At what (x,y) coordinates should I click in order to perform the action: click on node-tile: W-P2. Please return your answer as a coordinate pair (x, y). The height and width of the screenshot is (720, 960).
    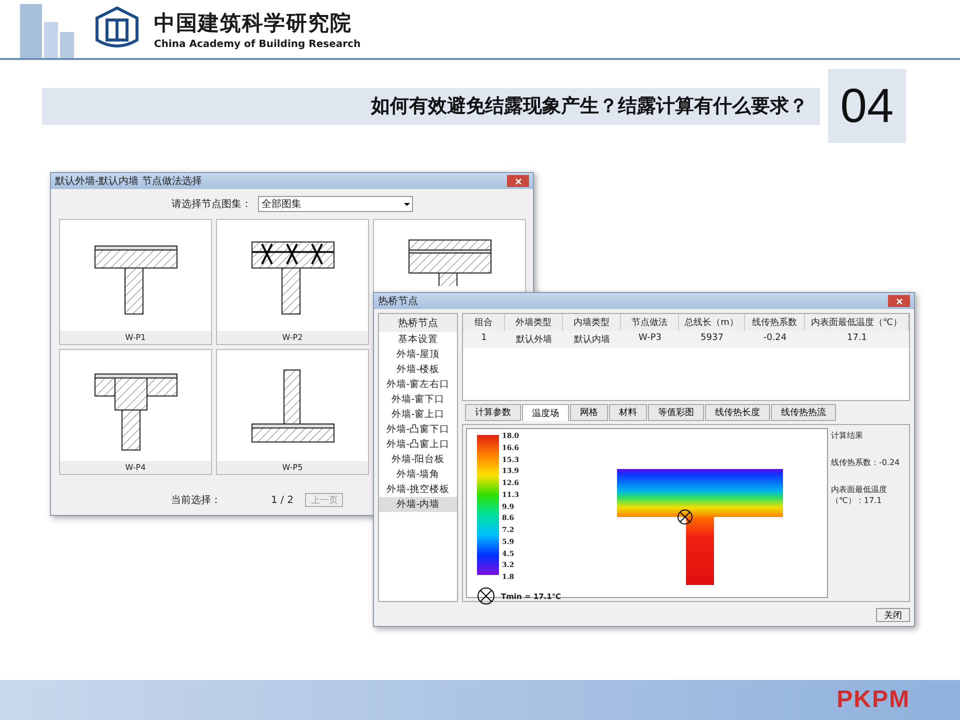
    Looking at the image, I should click on (292, 282).